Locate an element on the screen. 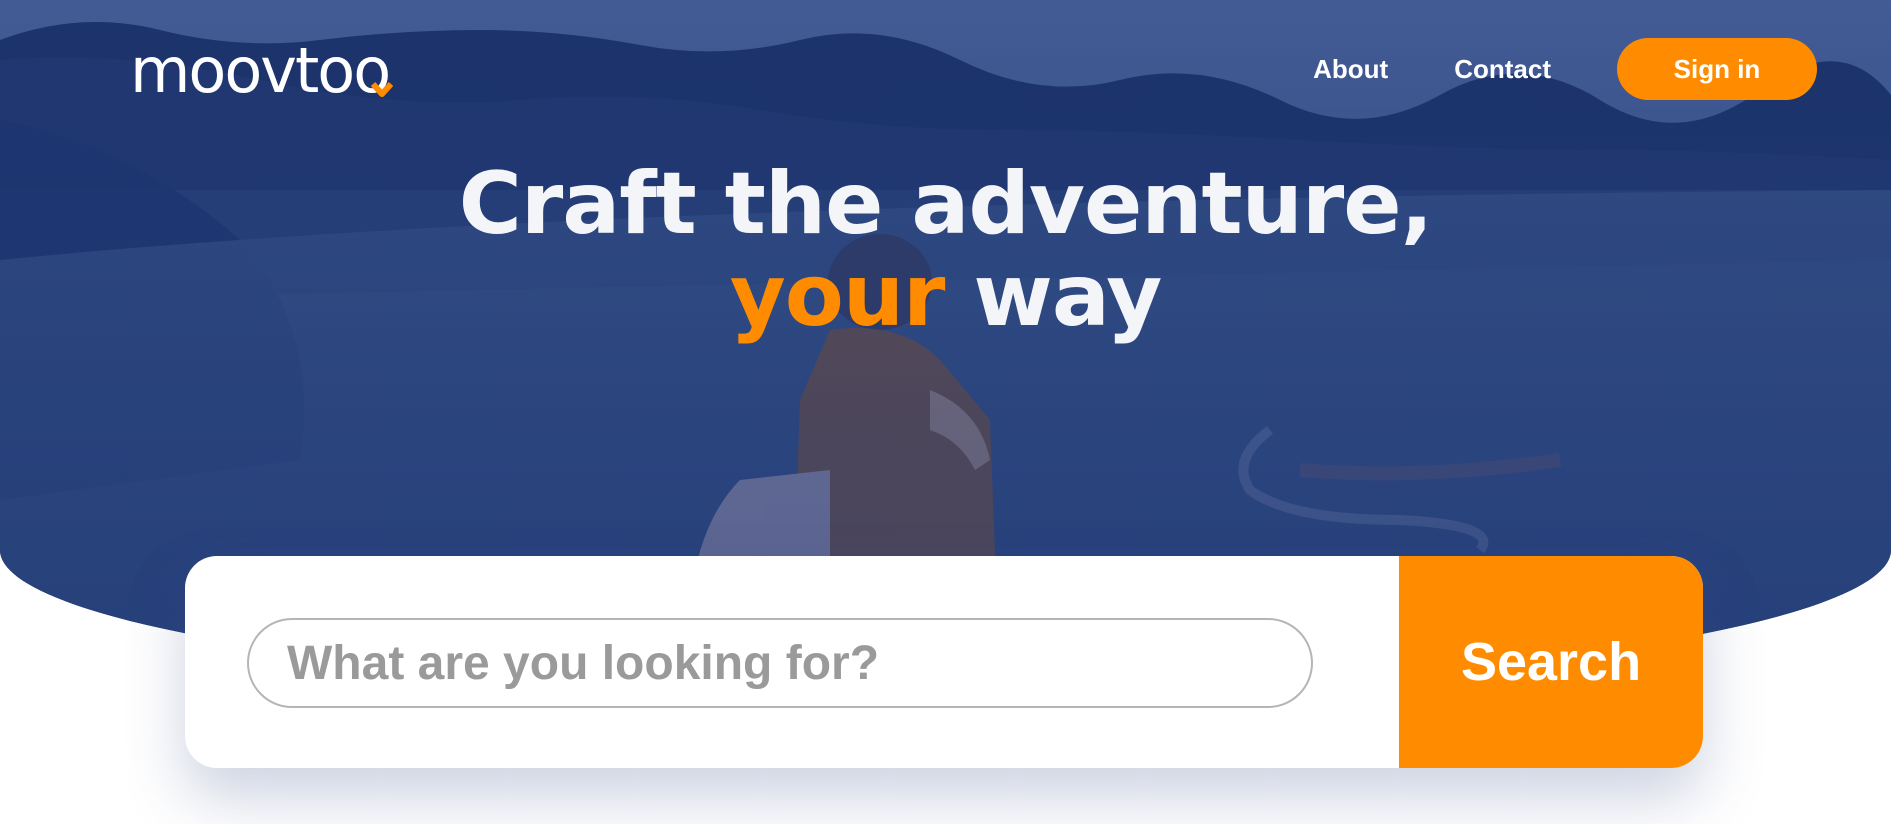 The height and width of the screenshot is (824, 1891). headline-accent-word: your is located at coordinates (837, 296).